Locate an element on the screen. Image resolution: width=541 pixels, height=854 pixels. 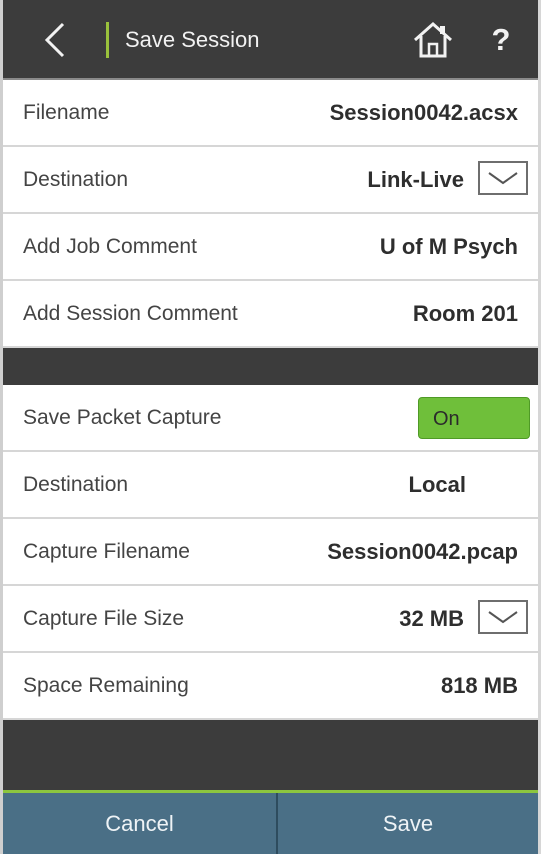
capture-filename-label: Capture Filename is located at coordinates (106, 551).